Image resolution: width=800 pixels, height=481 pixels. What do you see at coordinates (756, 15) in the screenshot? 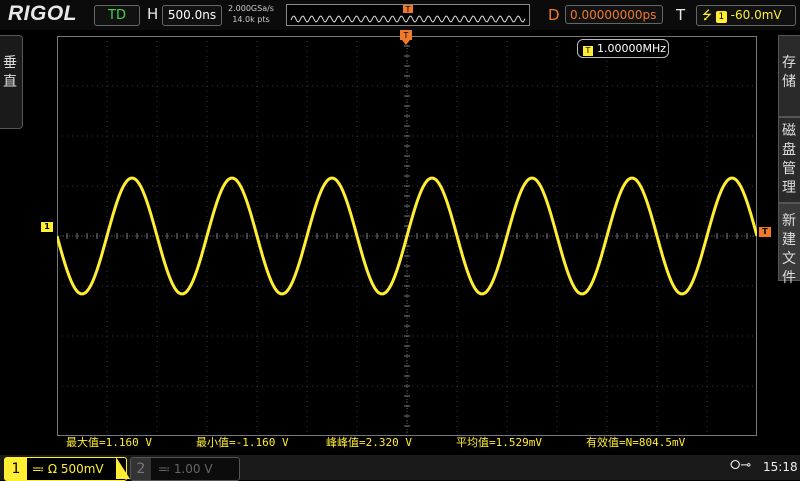
I see `trigger-level: -60.0mV` at bounding box center [756, 15].